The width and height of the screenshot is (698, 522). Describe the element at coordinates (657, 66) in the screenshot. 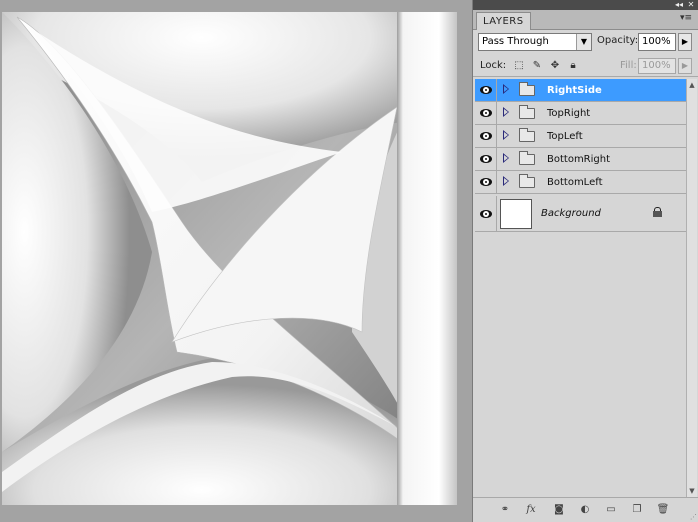

I see `fill-field: 100%` at that location.